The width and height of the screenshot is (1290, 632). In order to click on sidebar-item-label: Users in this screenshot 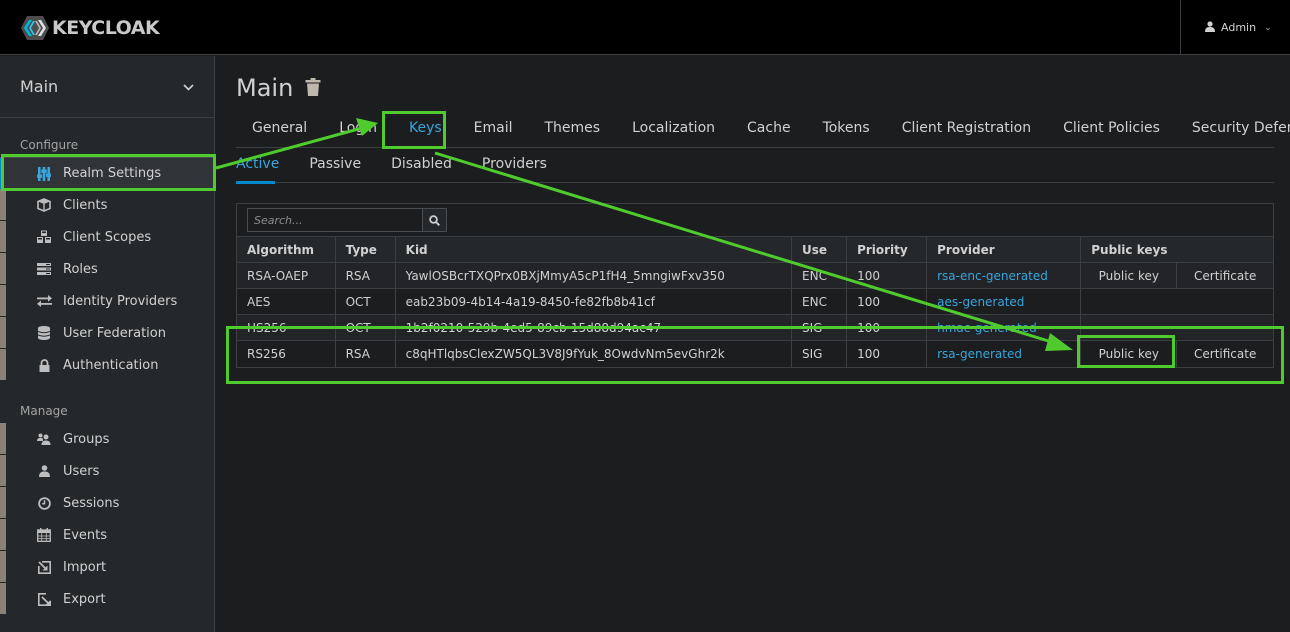, I will do `click(81, 471)`.